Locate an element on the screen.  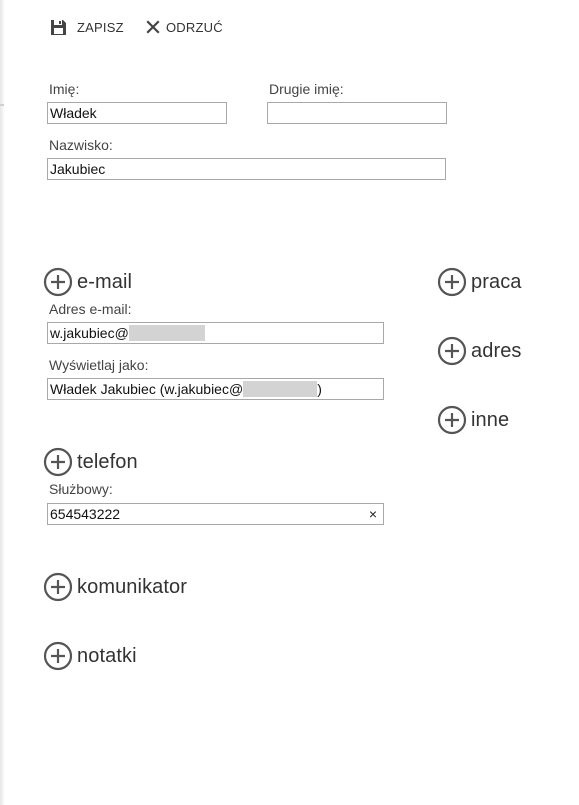
discard-button-label: ODRZUĆ is located at coordinates (194, 27).